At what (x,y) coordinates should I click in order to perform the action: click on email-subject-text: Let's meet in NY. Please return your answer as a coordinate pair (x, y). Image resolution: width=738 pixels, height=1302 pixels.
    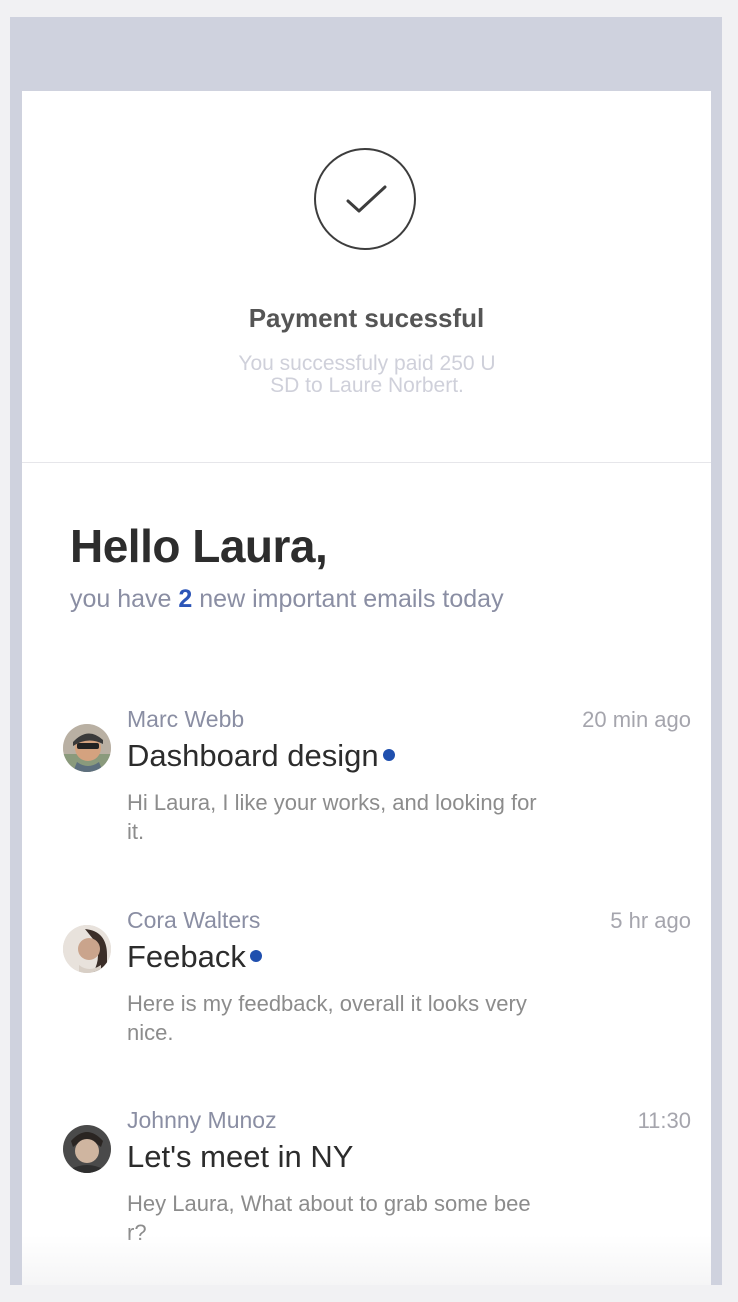
    Looking at the image, I should click on (240, 1156).